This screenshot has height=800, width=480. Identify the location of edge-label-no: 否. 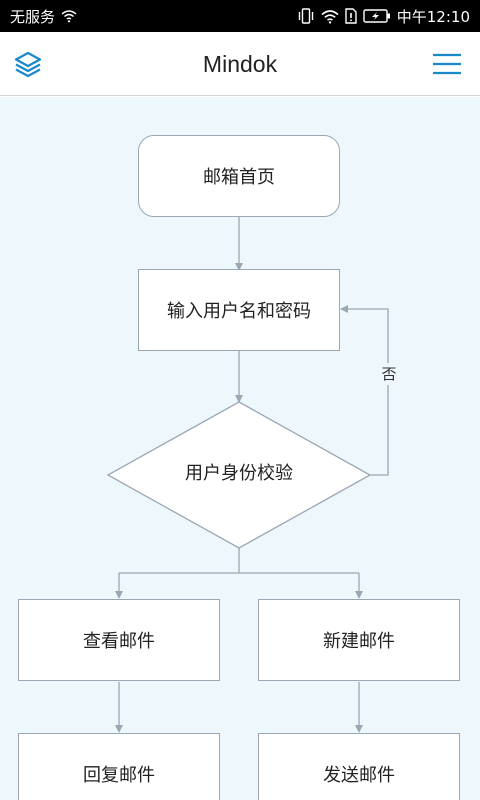
(389, 374).